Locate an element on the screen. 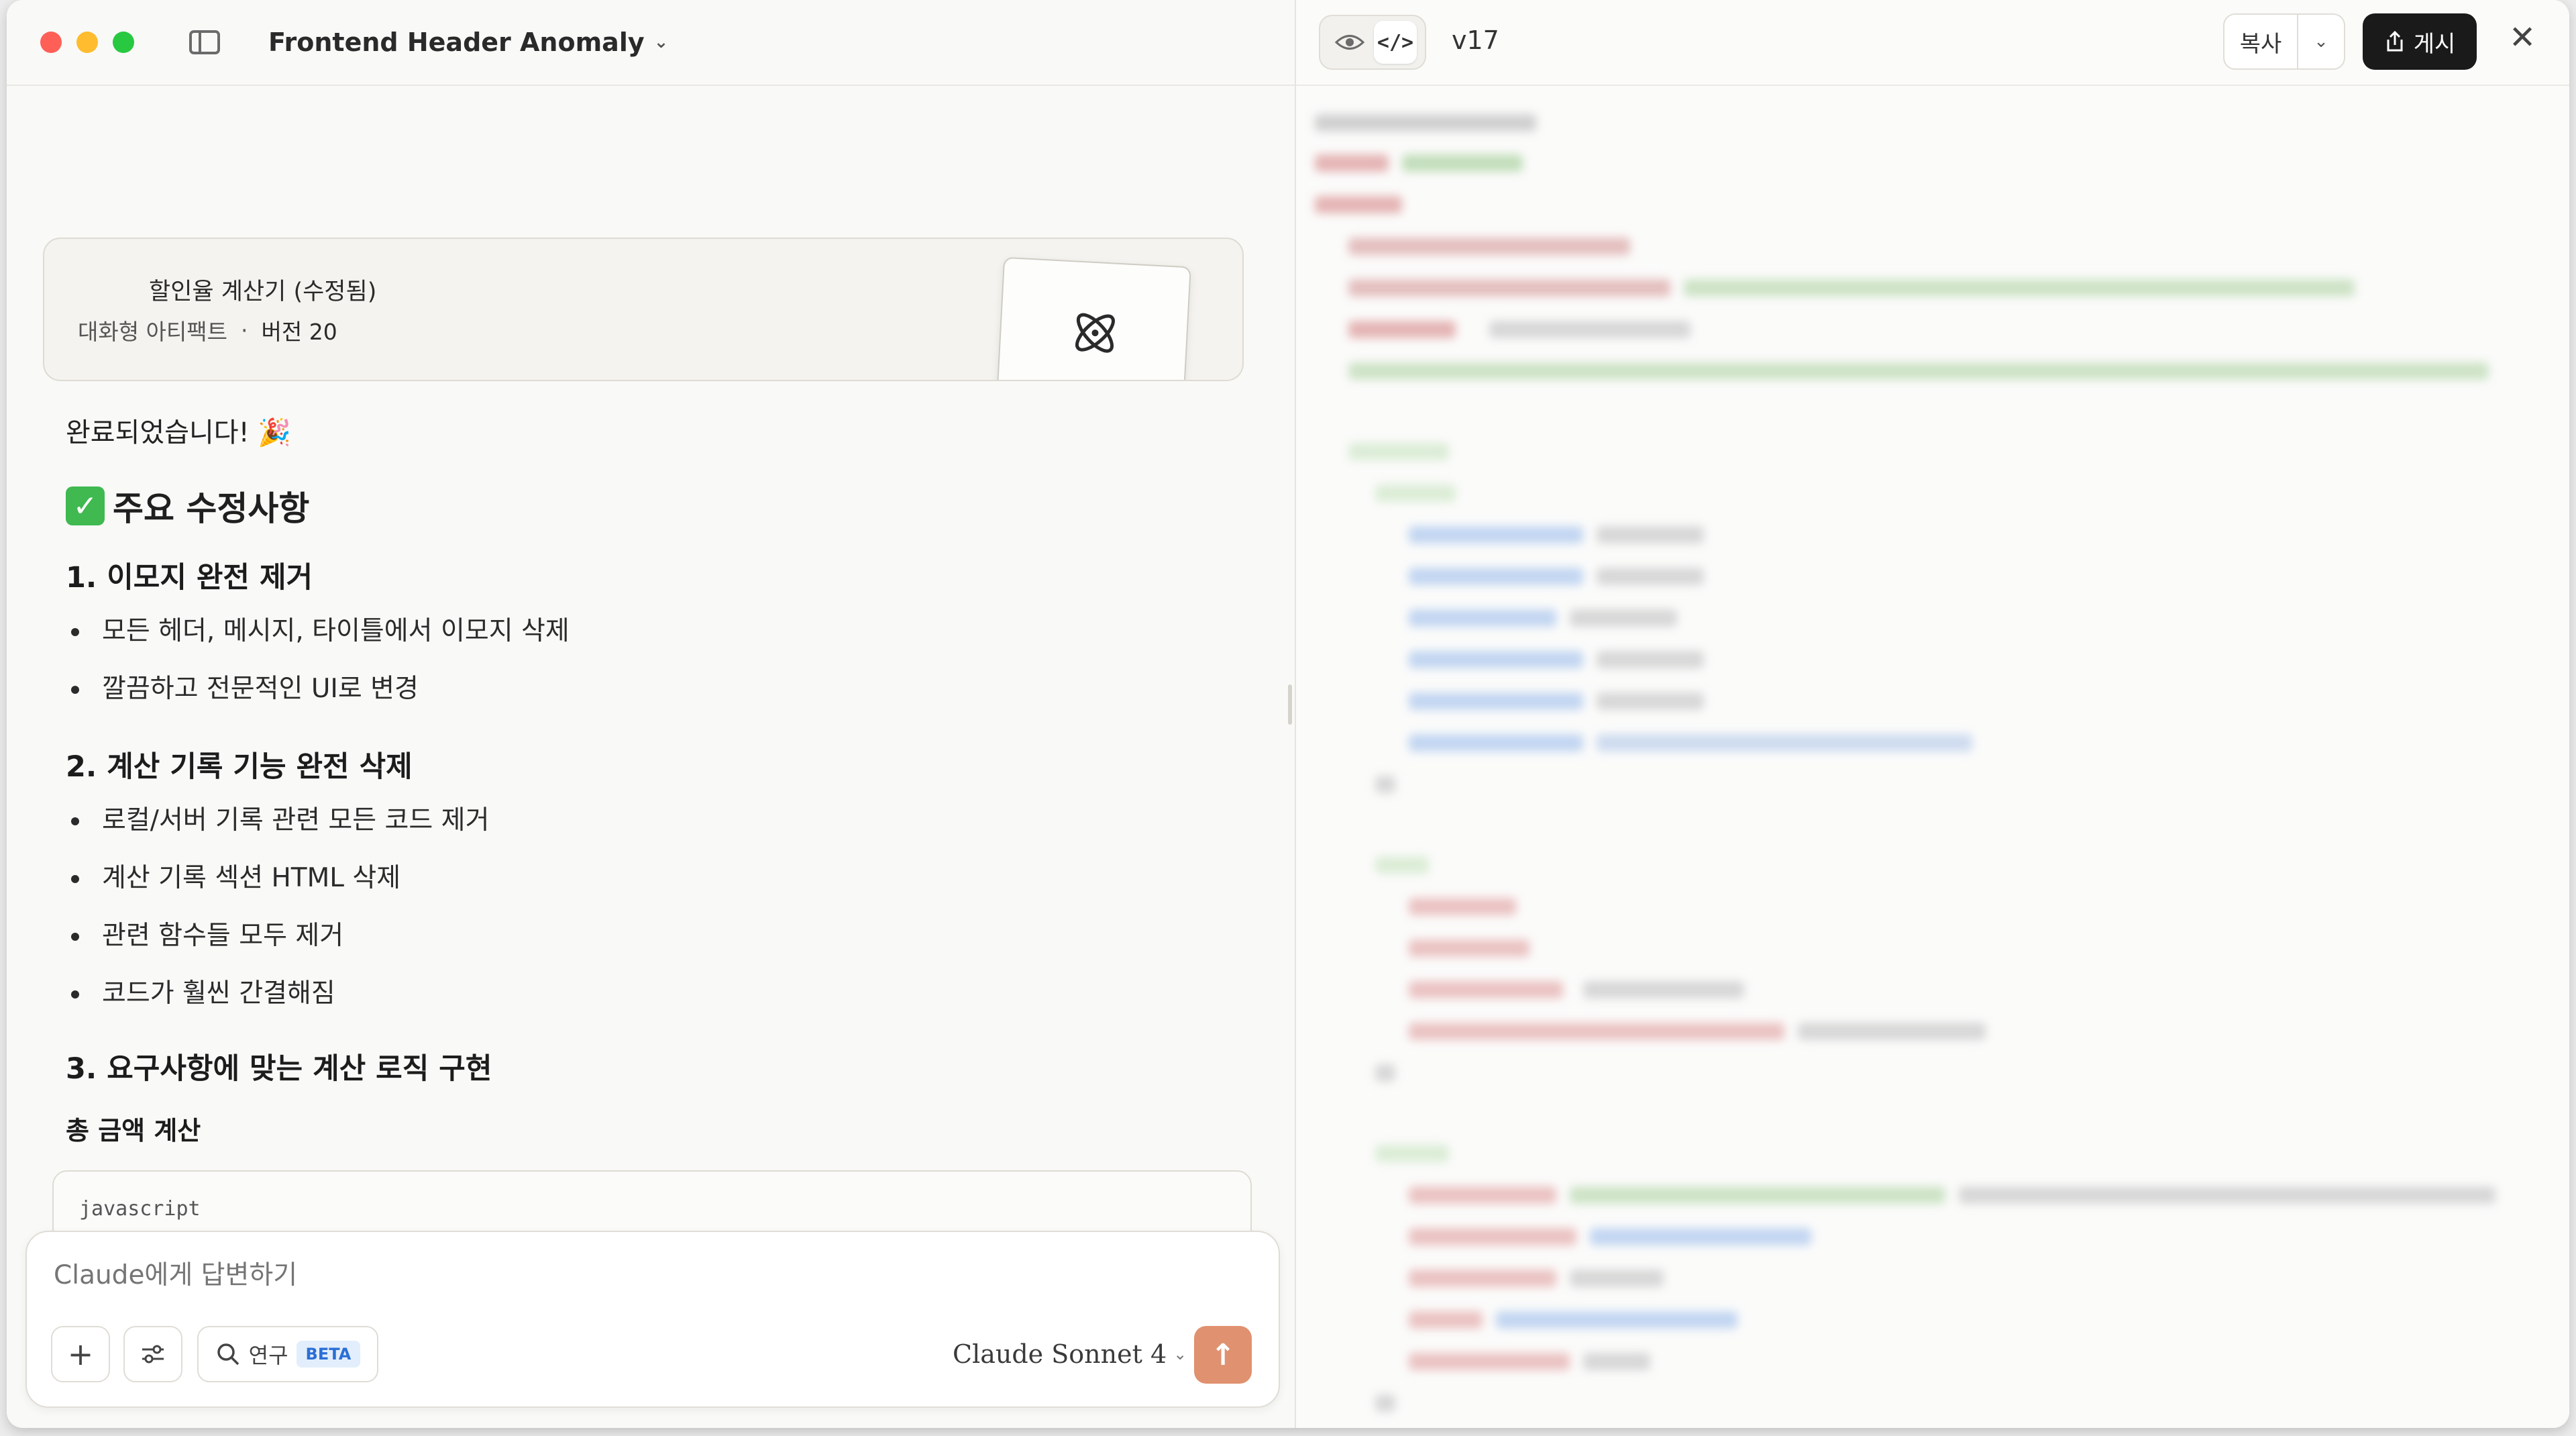 Image resolution: width=2576 pixels, height=1436 pixels. publish-button: 게시 is located at coordinates (2420, 41).